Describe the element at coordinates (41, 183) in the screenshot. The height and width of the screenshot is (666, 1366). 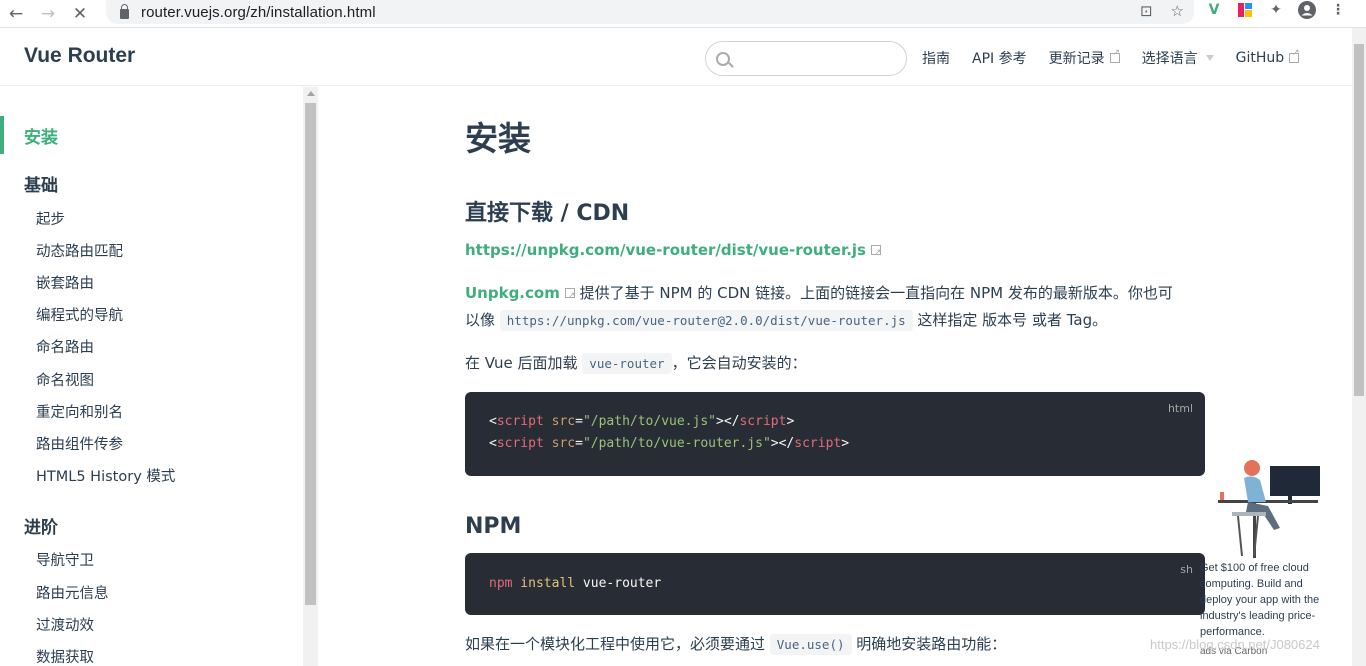
I see `sidebar-group-basics: 基础` at that location.